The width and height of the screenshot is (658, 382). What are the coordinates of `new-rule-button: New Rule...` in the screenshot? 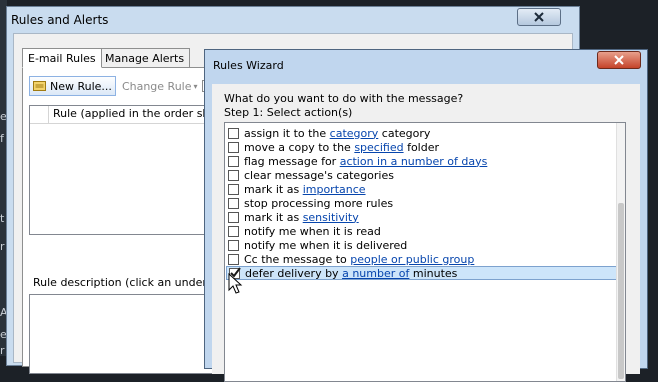 It's located at (72, 86).